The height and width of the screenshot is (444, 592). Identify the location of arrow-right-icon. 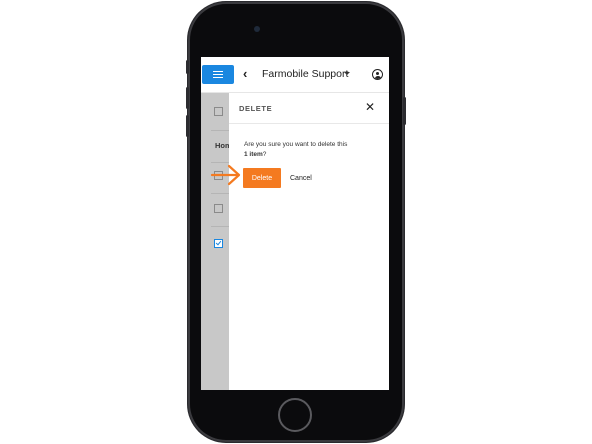
(225, 175).